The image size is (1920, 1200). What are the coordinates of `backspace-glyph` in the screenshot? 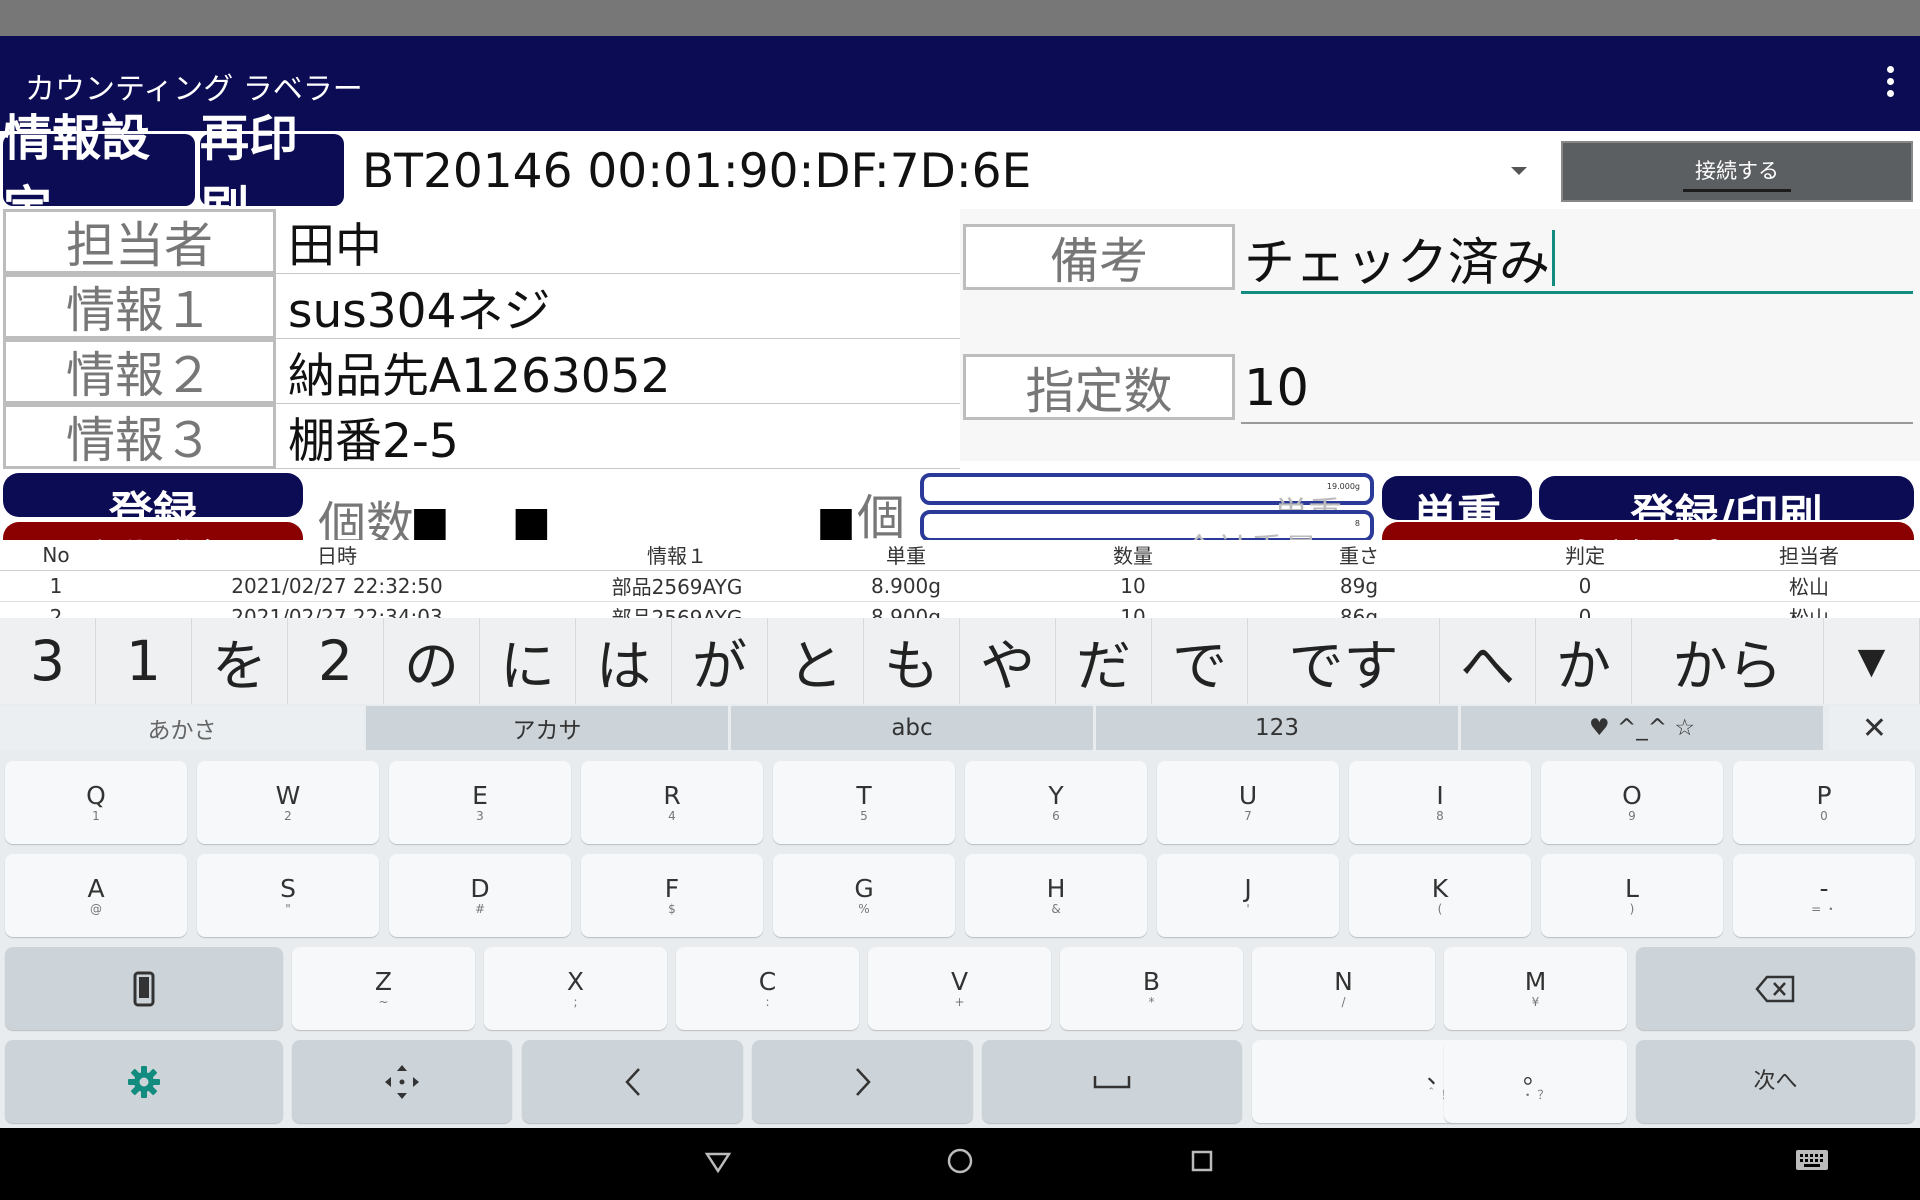 It's located at (1774, 988).